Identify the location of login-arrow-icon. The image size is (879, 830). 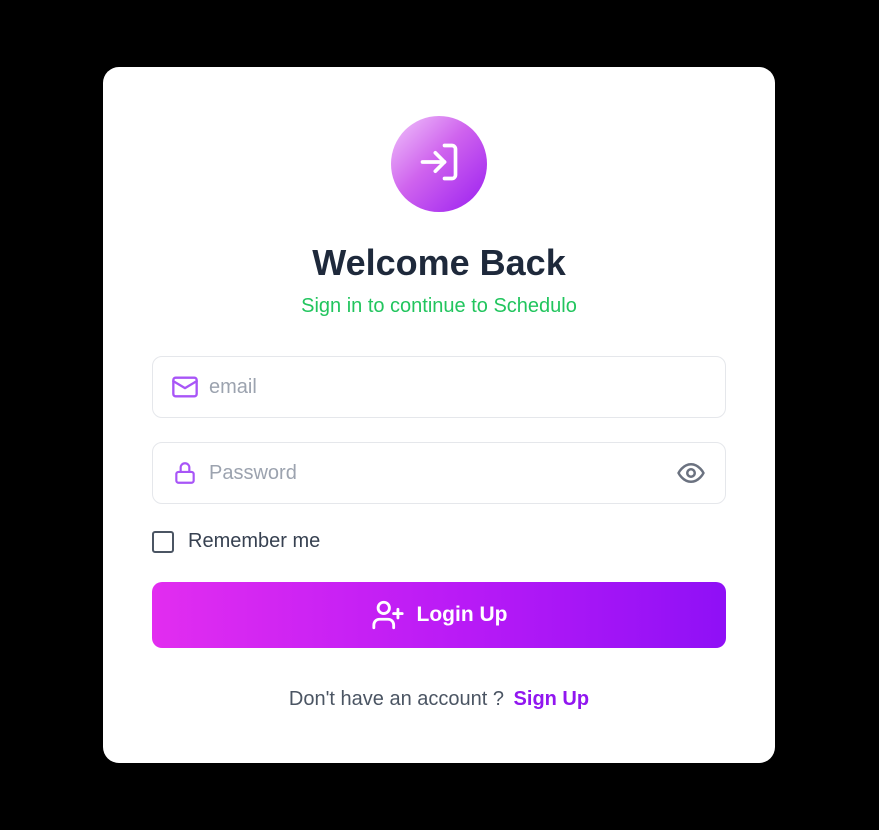
(439, 164).